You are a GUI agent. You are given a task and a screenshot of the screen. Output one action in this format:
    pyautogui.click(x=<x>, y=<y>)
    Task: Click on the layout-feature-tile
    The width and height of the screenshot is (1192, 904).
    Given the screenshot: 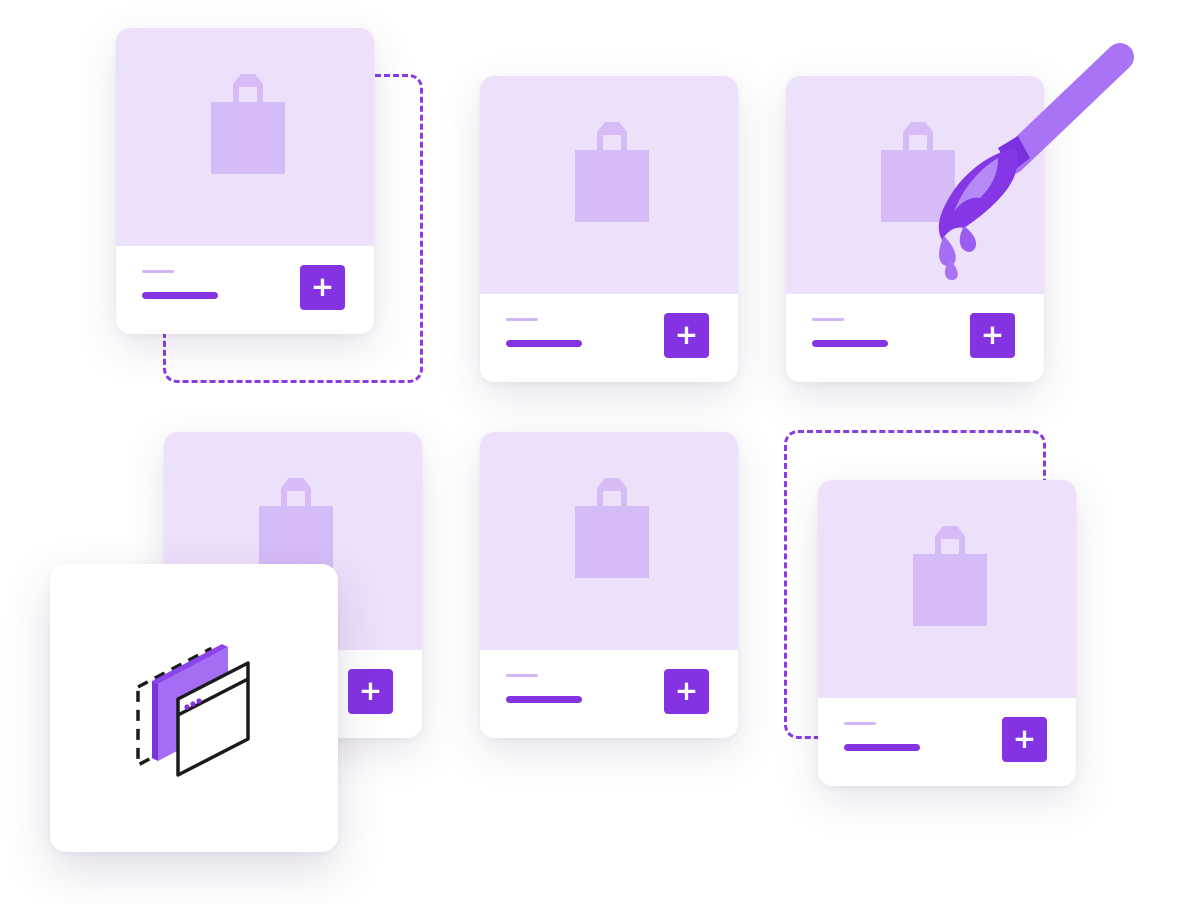 What is the action you would take?
    pyautogui.click(x=194, y=708)
    